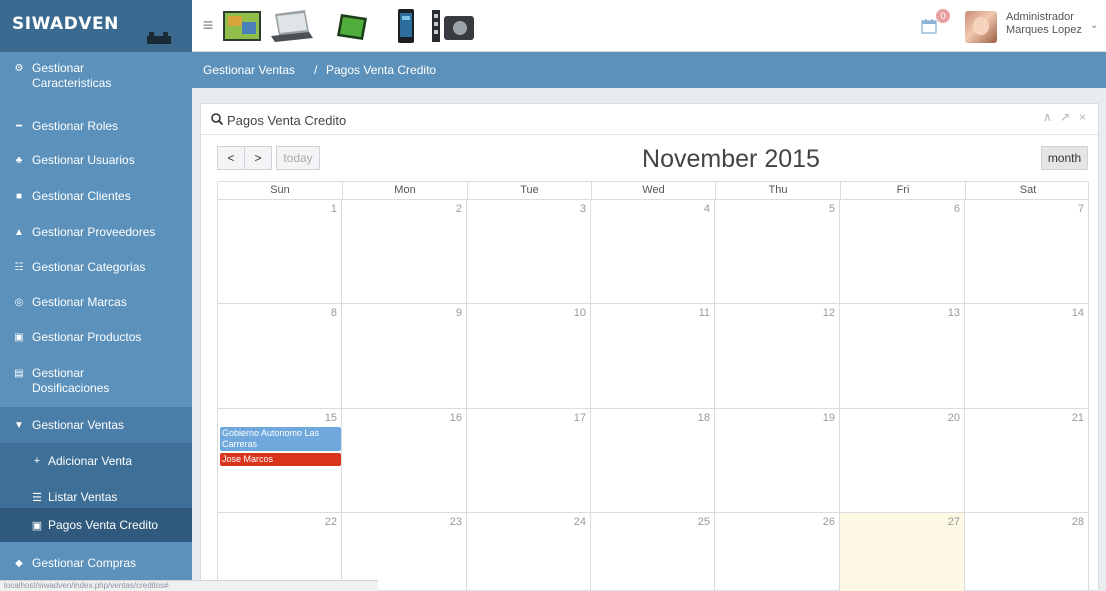 The image size is (1106, 591). I want to click on calendar-event: Jose Marcos, so click(280, 459).